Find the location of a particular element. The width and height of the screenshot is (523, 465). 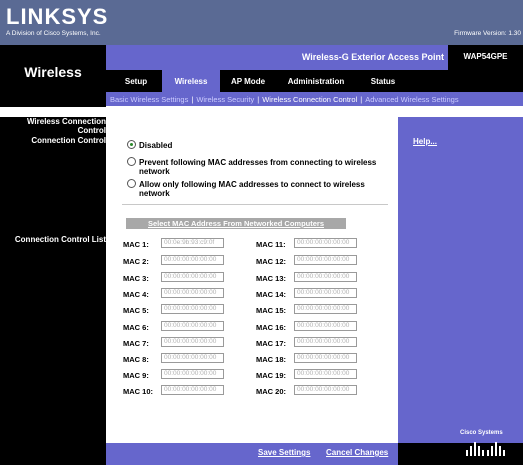

radio-allow-label-2: network is located at coordinates (154, 193).